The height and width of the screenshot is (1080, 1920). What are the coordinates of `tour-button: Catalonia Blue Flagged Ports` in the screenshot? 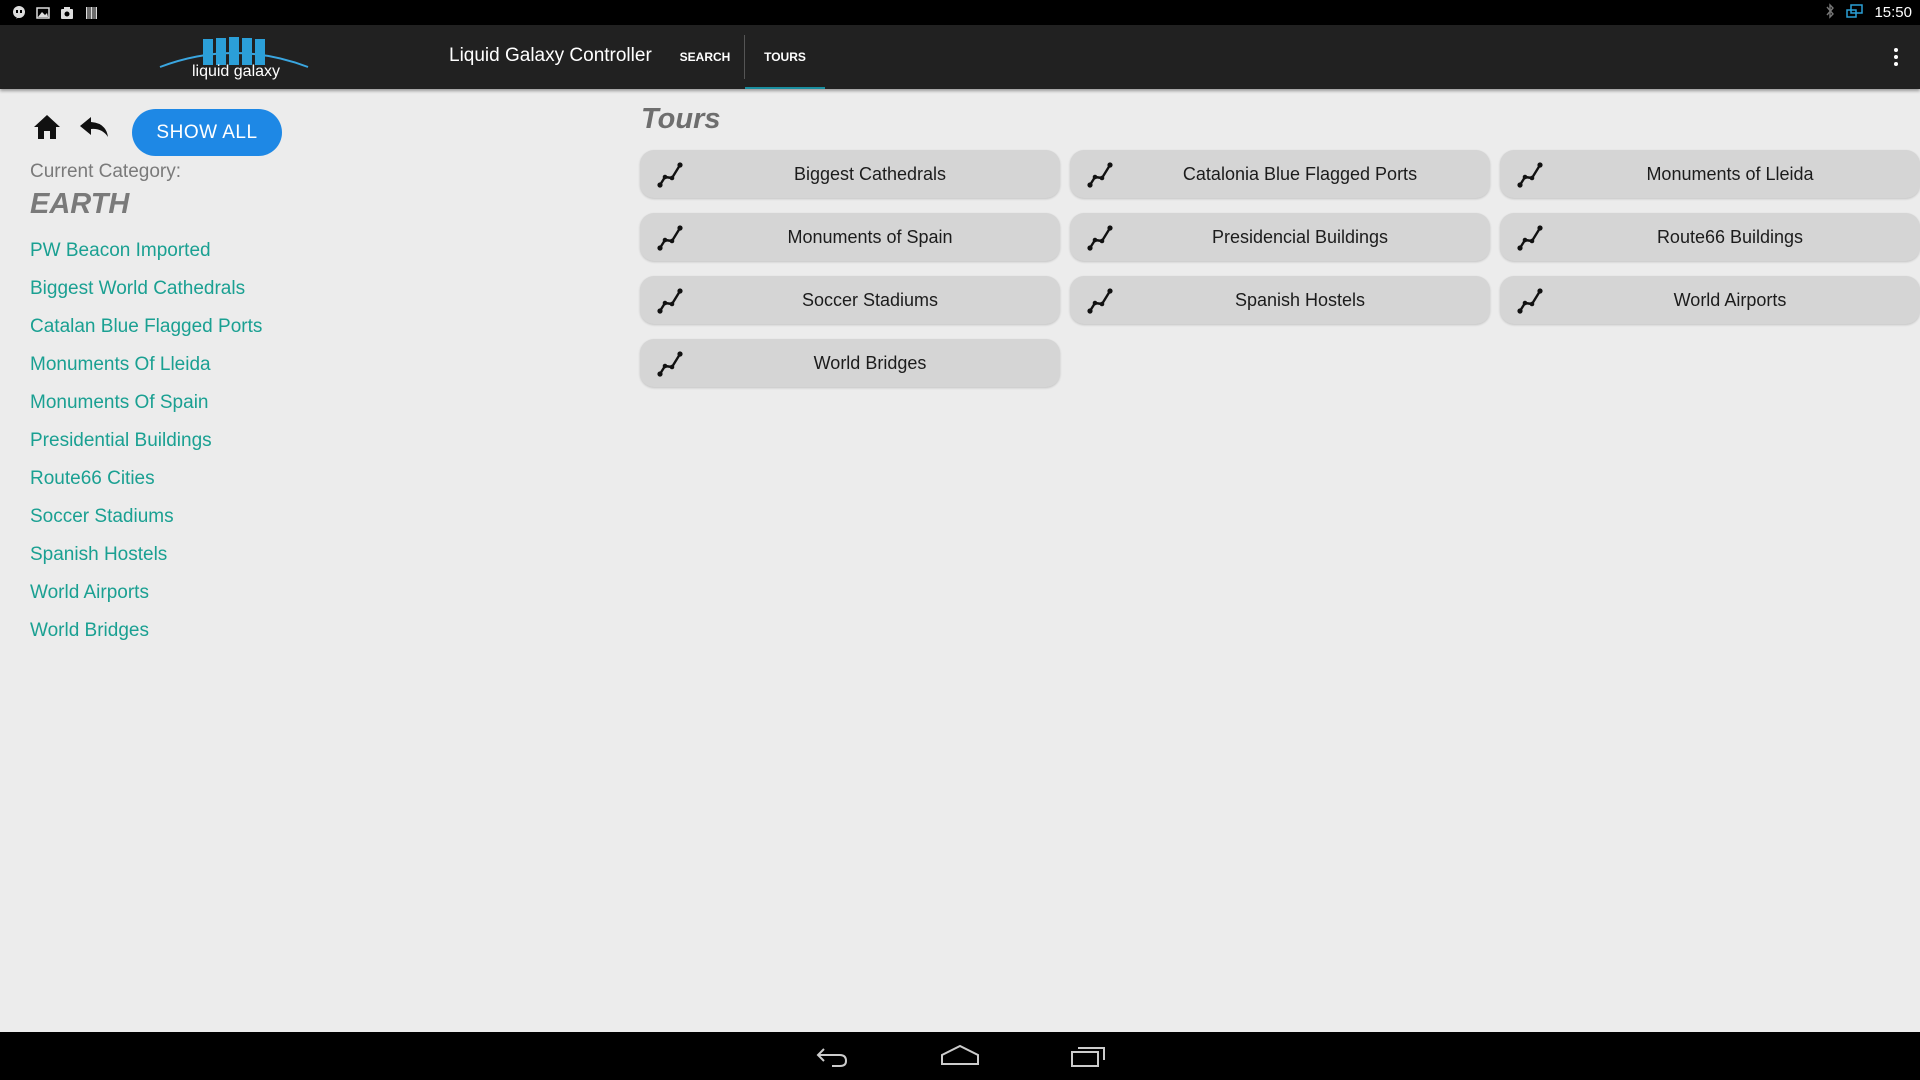 It's located at (1280, 174).